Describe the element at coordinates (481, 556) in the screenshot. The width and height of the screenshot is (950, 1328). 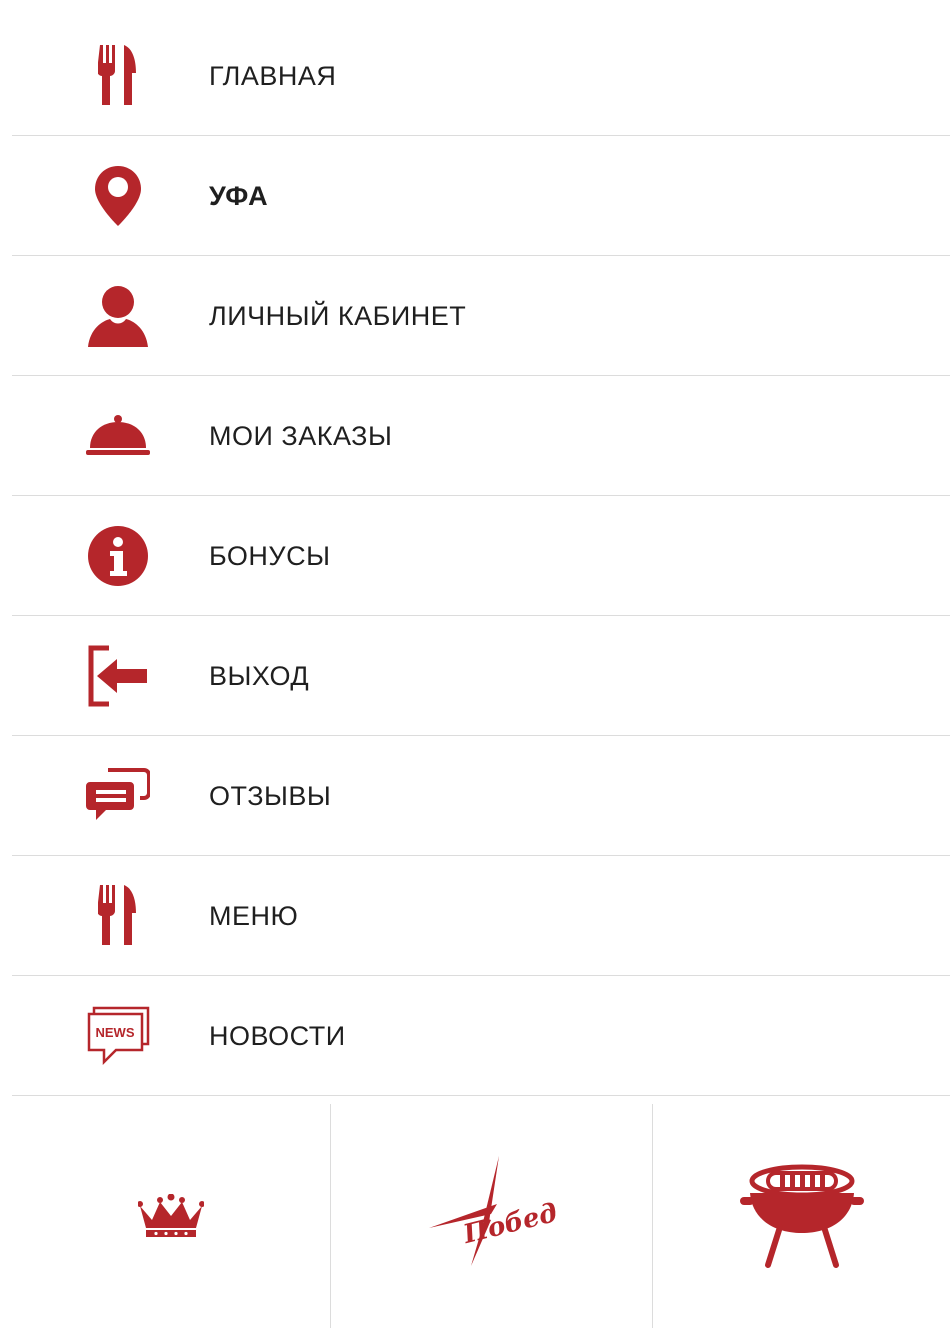
I see `menu-item-bonuses: БОНУСЫ` at that location.